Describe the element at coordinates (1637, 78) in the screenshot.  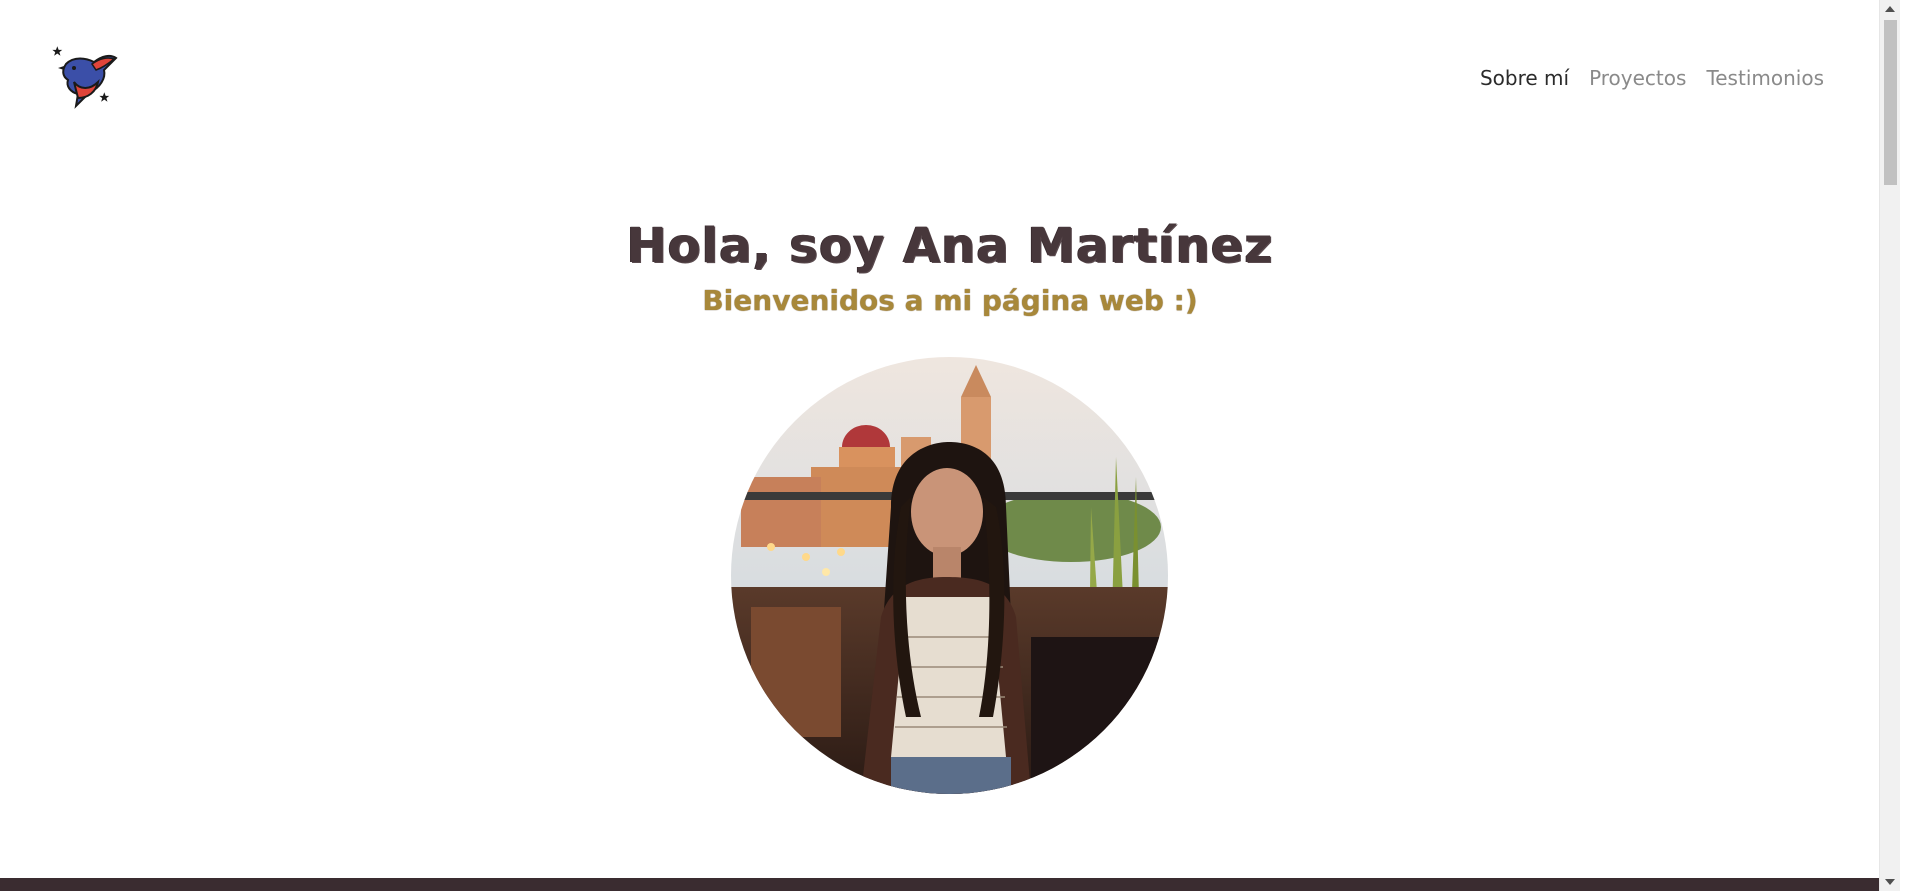
I see `nav-link-proyectos: Proyectos` at that location.